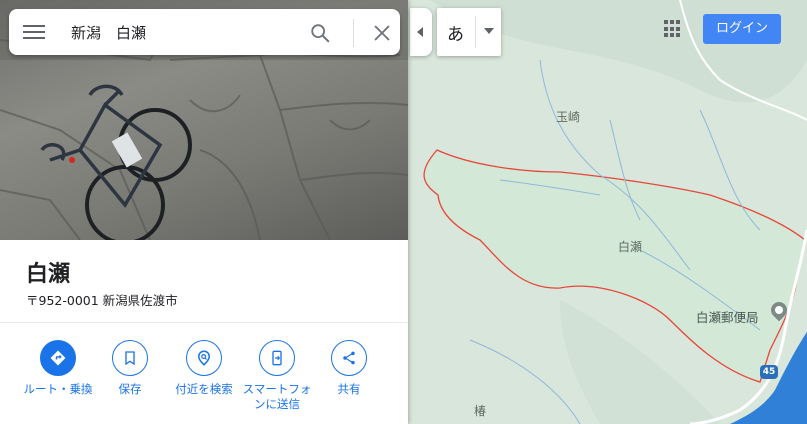  I want to click on directions-button: ルート・乗換, so click(58, 368).